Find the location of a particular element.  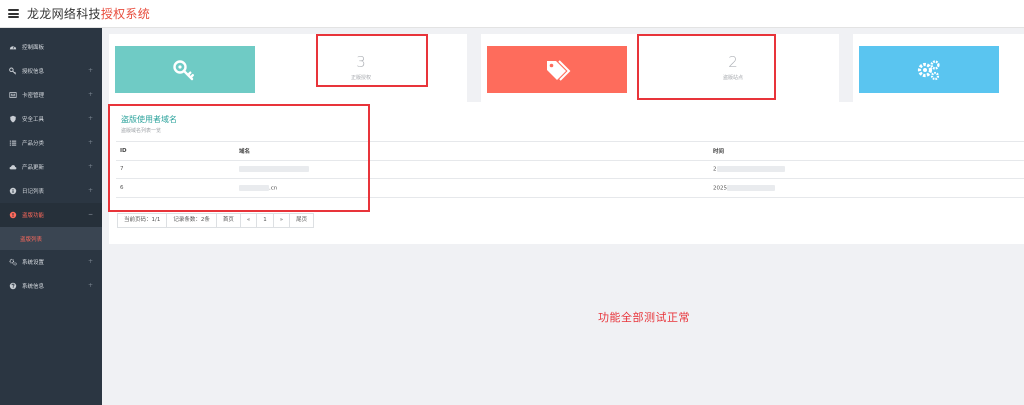

stat-card-numbers is located at coordinates (1011, 69).